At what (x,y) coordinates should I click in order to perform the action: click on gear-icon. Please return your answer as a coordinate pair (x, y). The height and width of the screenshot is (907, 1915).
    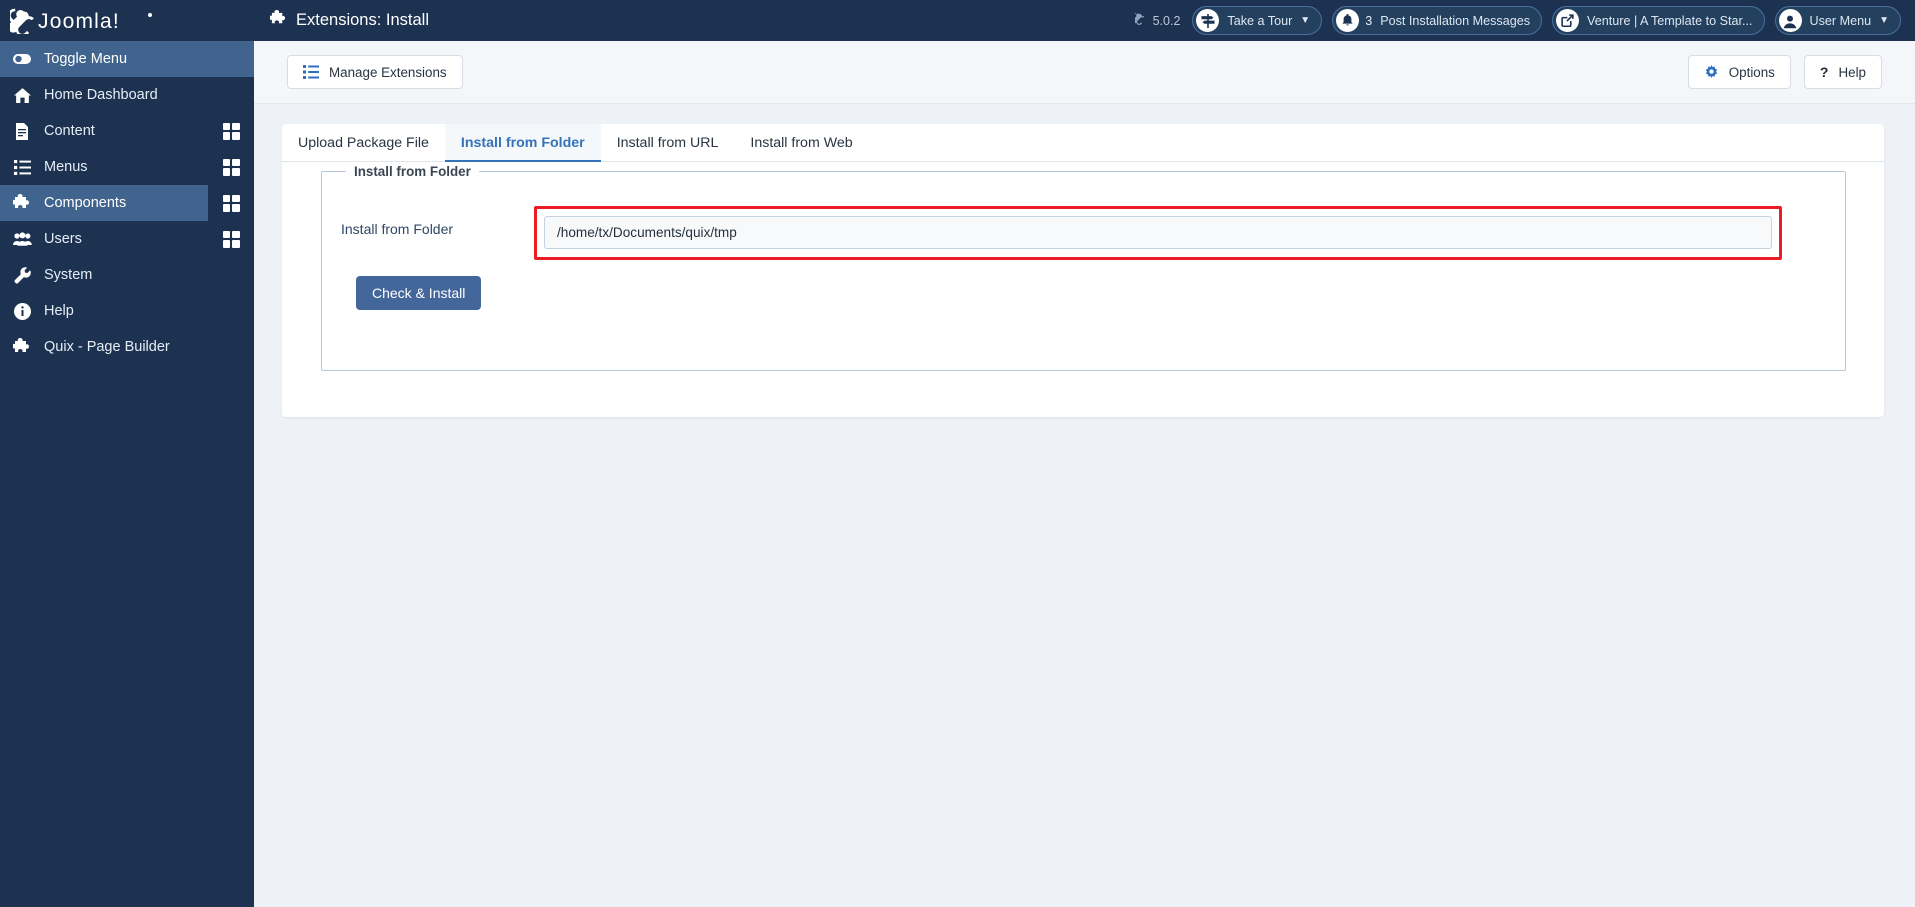
    Looking at the image, I should click on (1711, 72).